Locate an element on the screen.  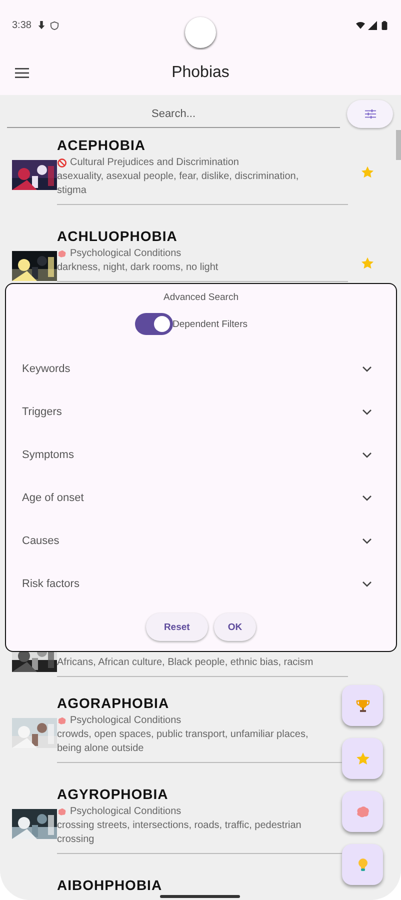
keywords-text: crowds, open spaces, public transport, unfamiliar places, being alone outside is located at coordinates (183, 742).